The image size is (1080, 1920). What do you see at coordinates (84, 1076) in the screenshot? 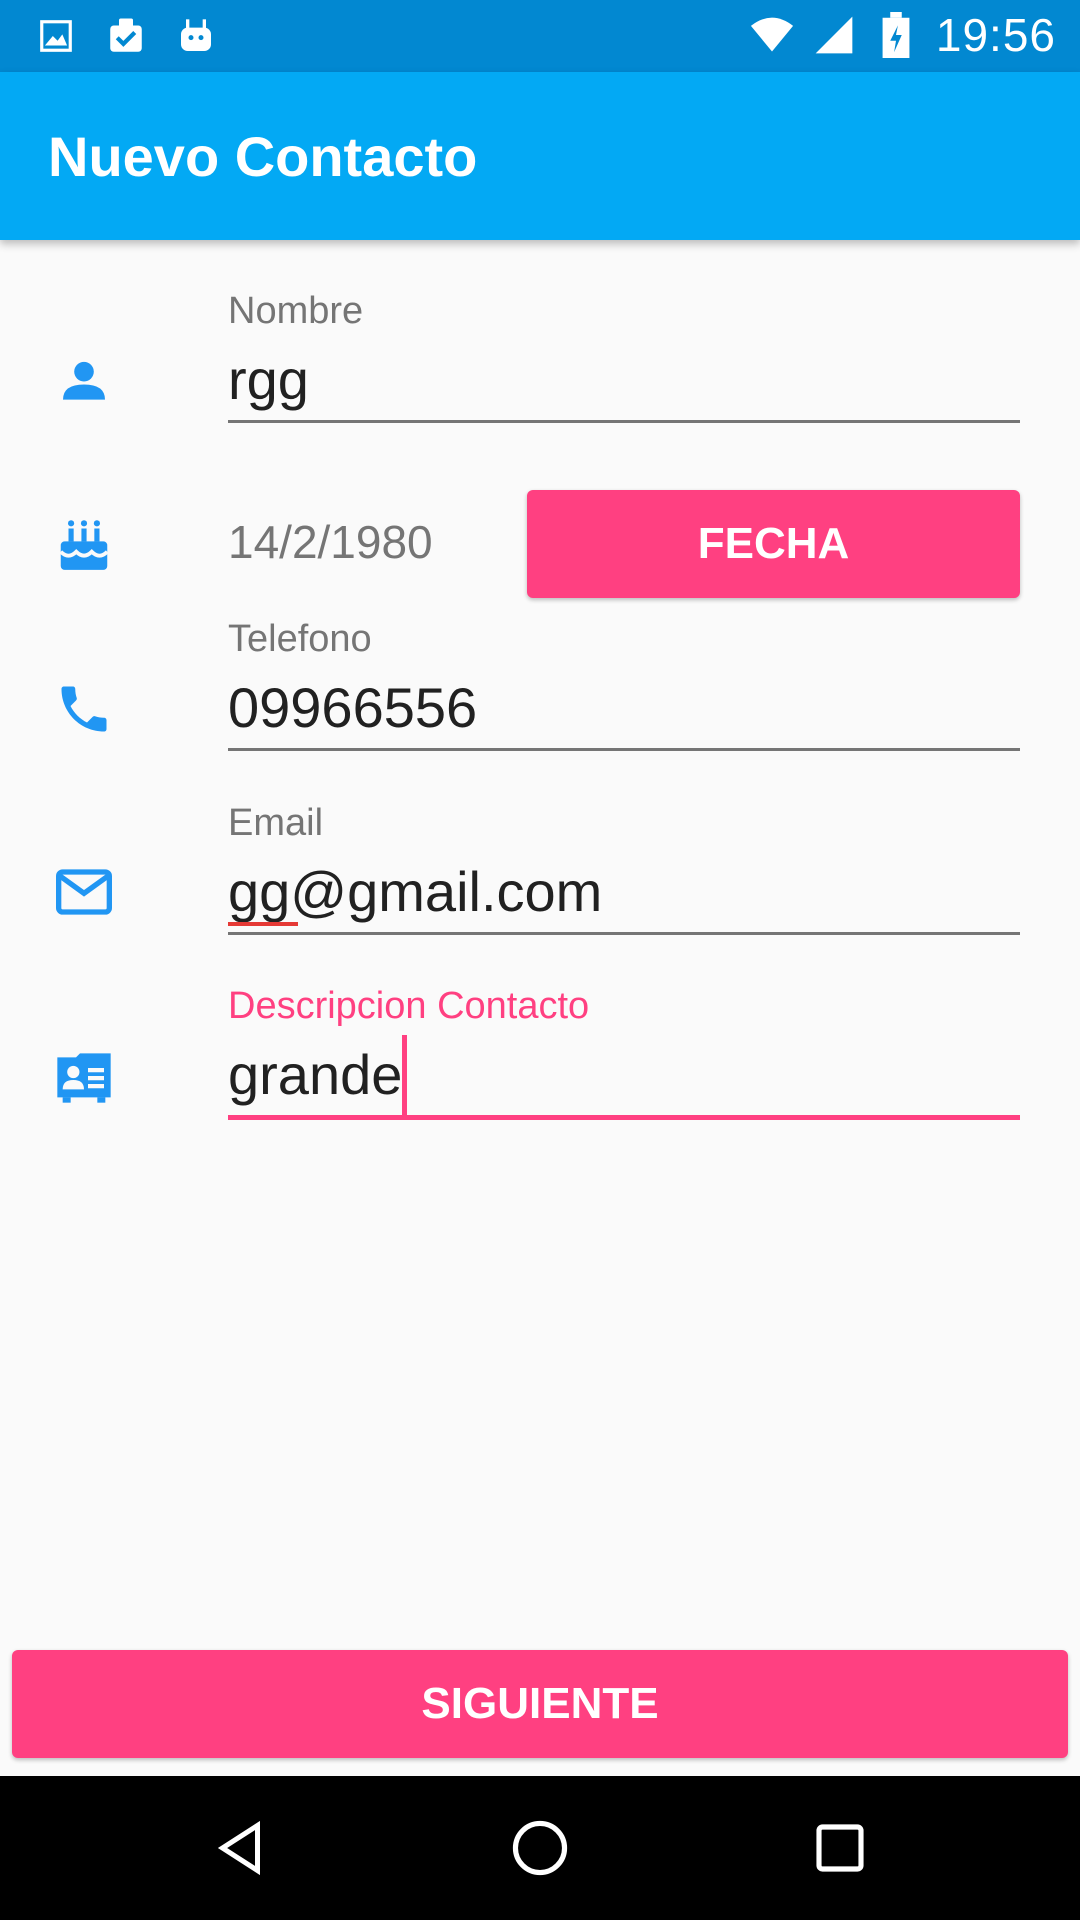
I see `contact-card-icon` at bounding box center [84, 1076].